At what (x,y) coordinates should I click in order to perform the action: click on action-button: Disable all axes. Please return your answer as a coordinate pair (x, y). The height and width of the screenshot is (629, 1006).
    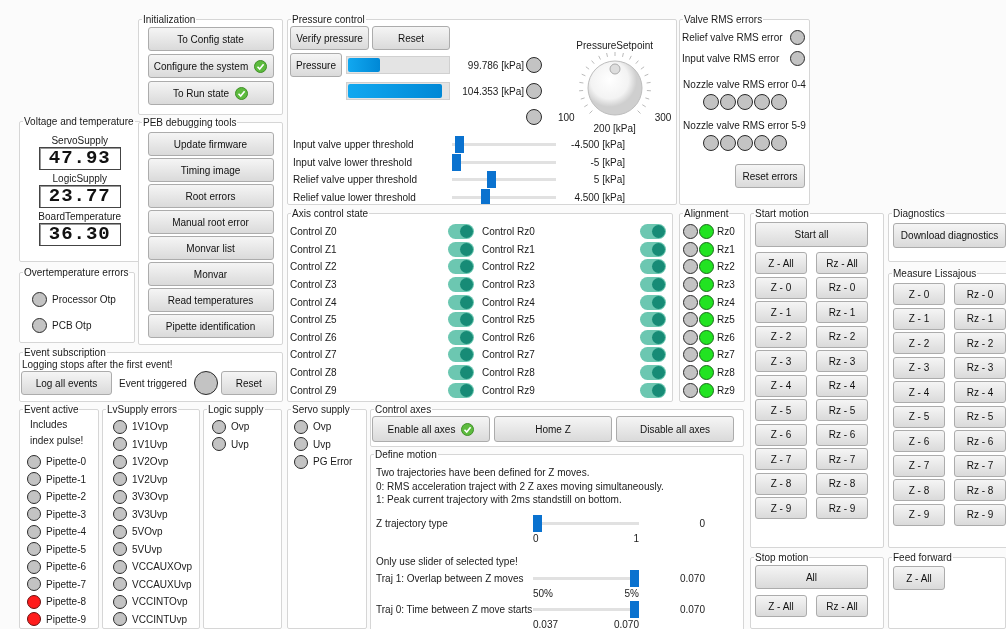
    Looking at the image, I should click on (675, 429).